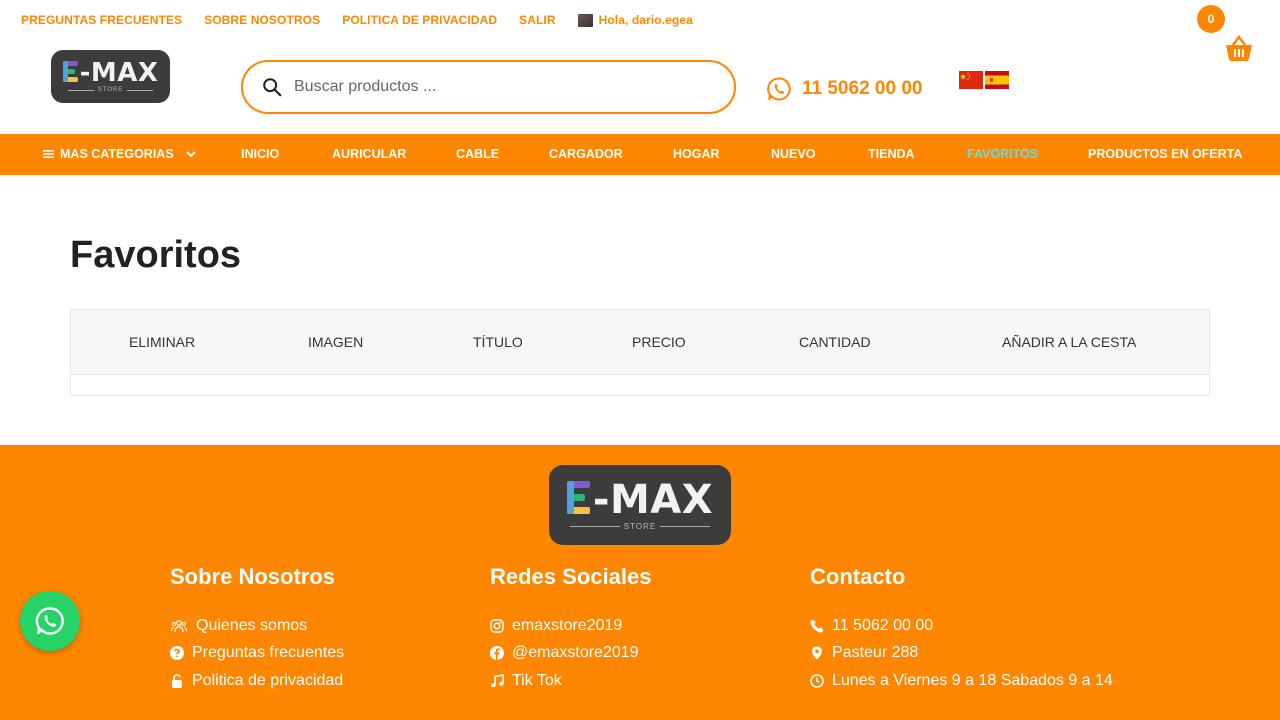 Image resolution: width=1280 pixels, height=720 pixels. Describe the element at coordinates (696, 154) in the screenshot. I see `nav-hogar: HOGAR` at that location.